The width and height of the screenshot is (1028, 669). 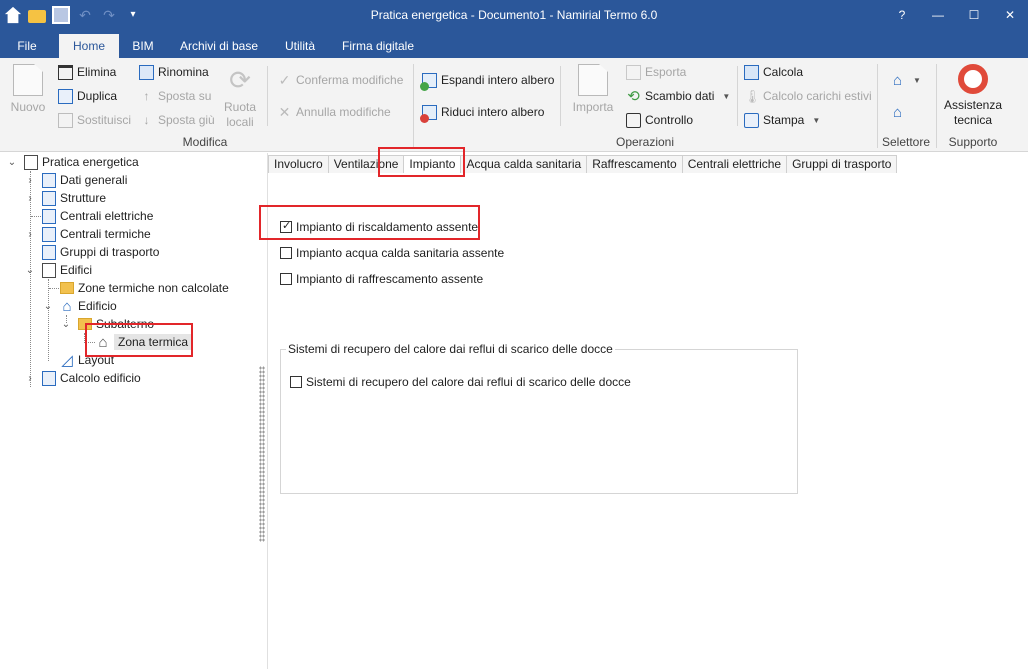 What do you see at coordinates (524, 164) in the screenshot?
I see `tab-acqua-calda-sanitaria: Acqua calda sanitaria` at bounding box center [524, 164].